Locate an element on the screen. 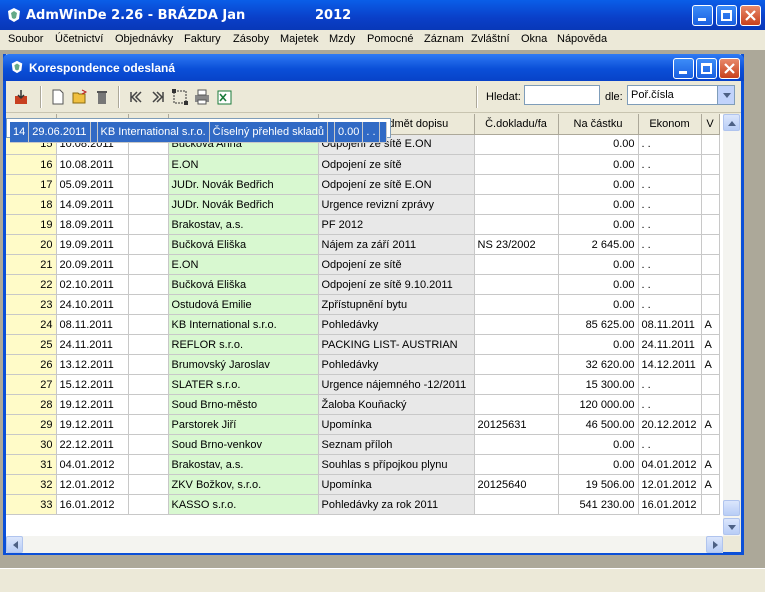 This screenshot has height=592, width=765. app-title: AdmWinDe 2.26 - BRÁZDA Jan is located at coordinates (136, 15).